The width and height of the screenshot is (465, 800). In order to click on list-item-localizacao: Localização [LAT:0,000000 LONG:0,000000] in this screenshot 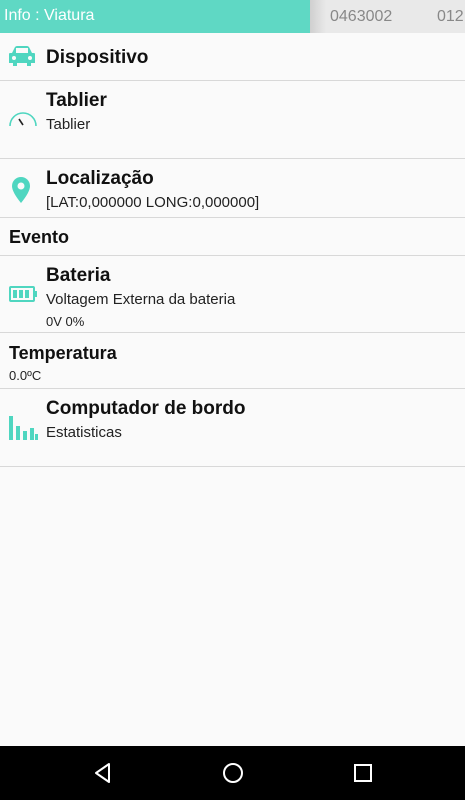, I will do `click(232, 188)`.